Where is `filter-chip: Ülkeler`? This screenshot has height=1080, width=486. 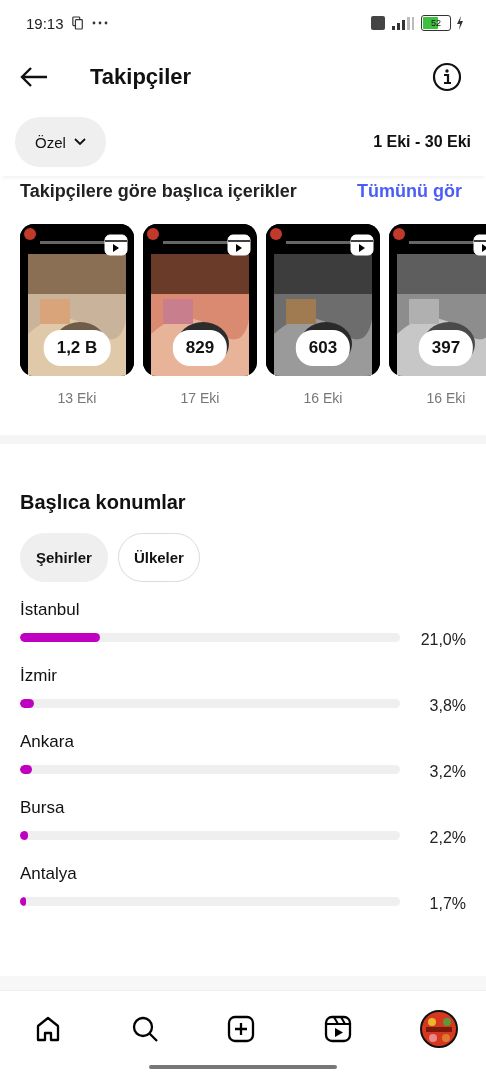
filter-chip: Ülkeler is located at coordinates (158, 557).